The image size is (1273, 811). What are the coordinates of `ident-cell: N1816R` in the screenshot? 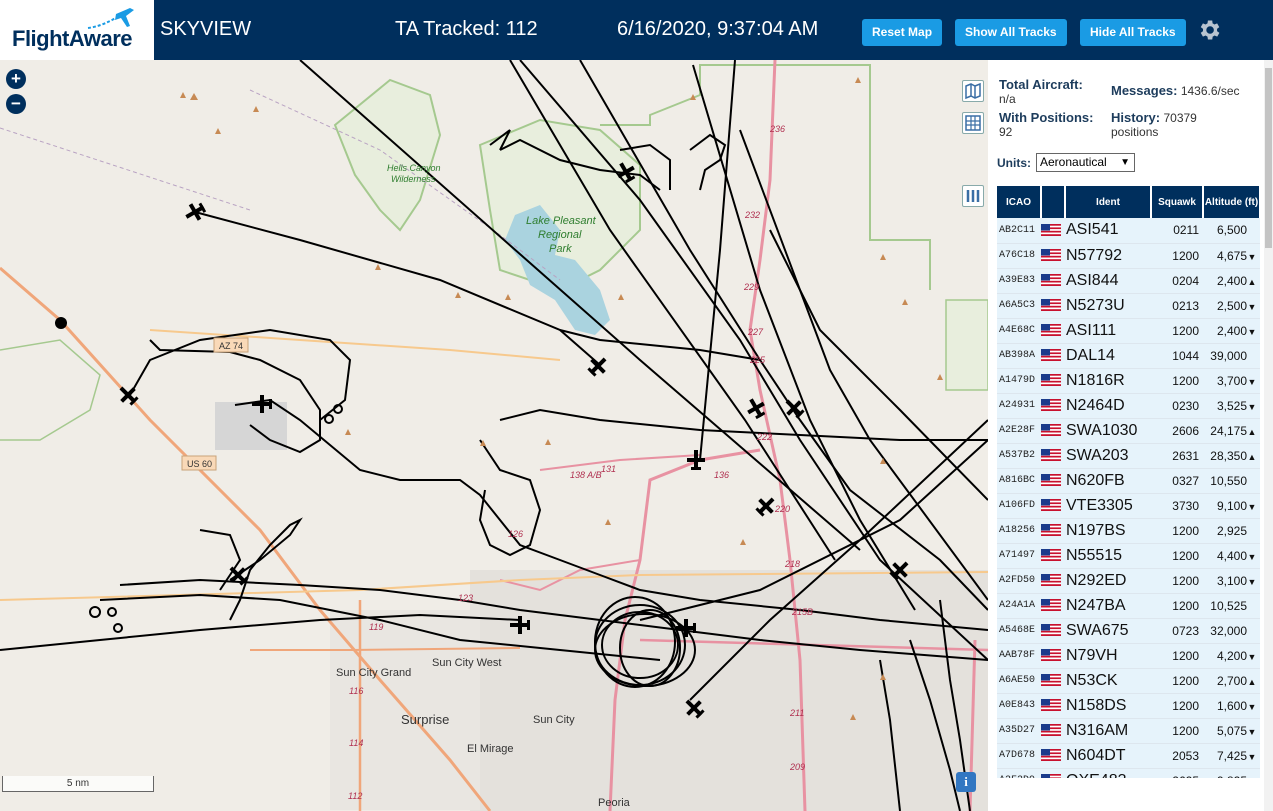 It's located at (1108, 381).